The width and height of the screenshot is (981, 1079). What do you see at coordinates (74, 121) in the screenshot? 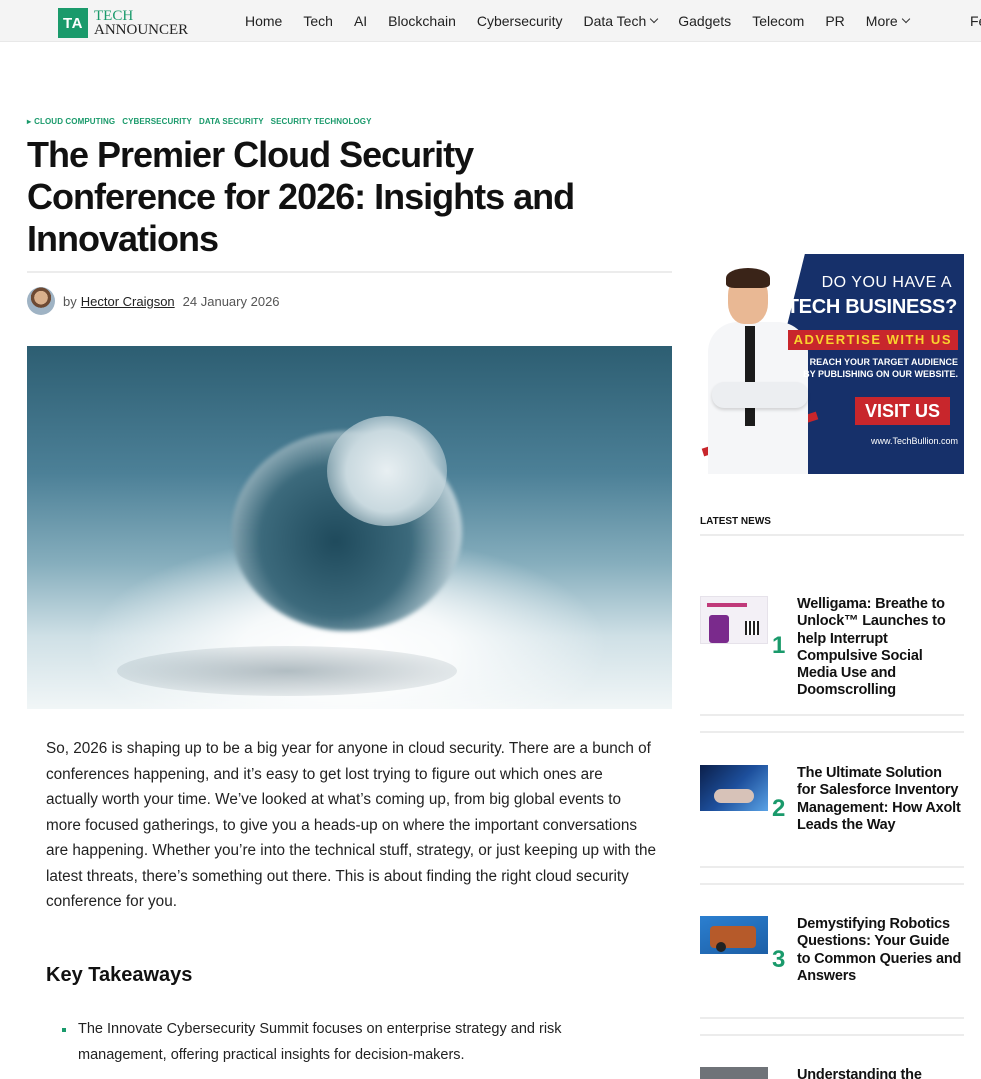
I see `category-tag: CLOUD COMPUTING` at bounding box center [74, 121].